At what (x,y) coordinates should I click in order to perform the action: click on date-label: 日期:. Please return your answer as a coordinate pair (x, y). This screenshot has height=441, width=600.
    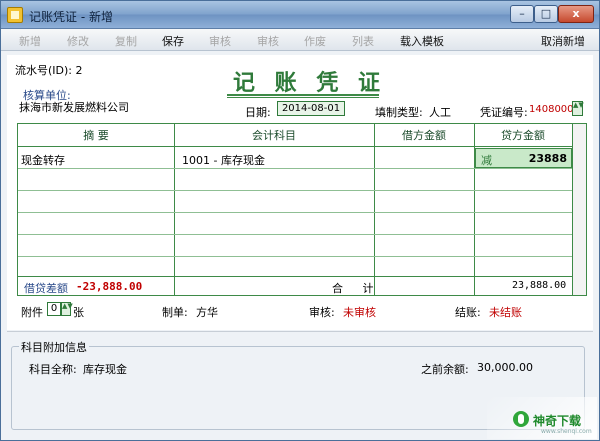
    Looking at the image, I should click on (258, 112).